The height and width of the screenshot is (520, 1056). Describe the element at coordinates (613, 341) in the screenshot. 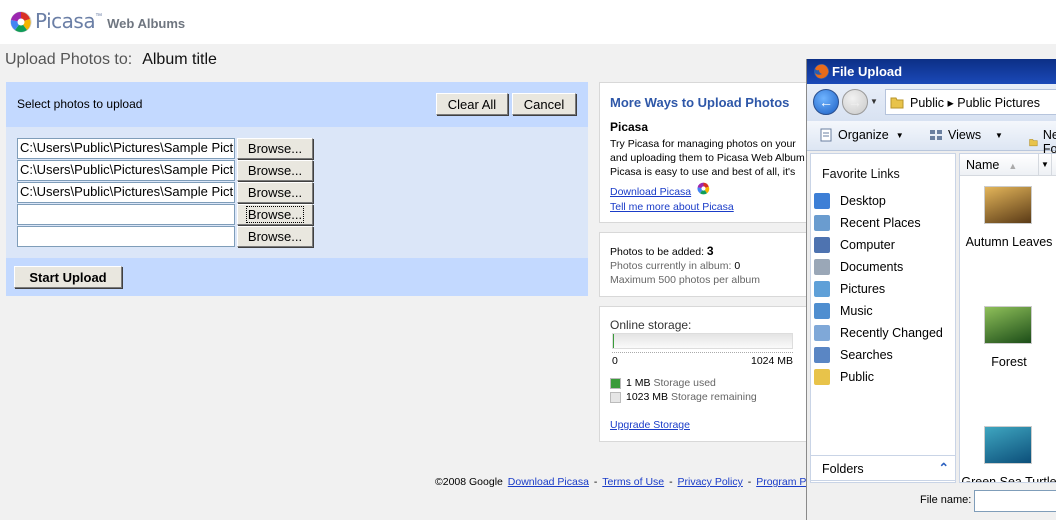

I see `storage-bar-fill` at that location.